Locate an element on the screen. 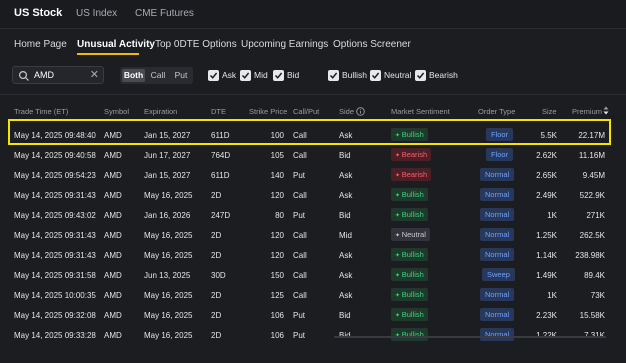 The image size is (626, 363). strike-price-cell: 150 is located at coordinates (277, 275).